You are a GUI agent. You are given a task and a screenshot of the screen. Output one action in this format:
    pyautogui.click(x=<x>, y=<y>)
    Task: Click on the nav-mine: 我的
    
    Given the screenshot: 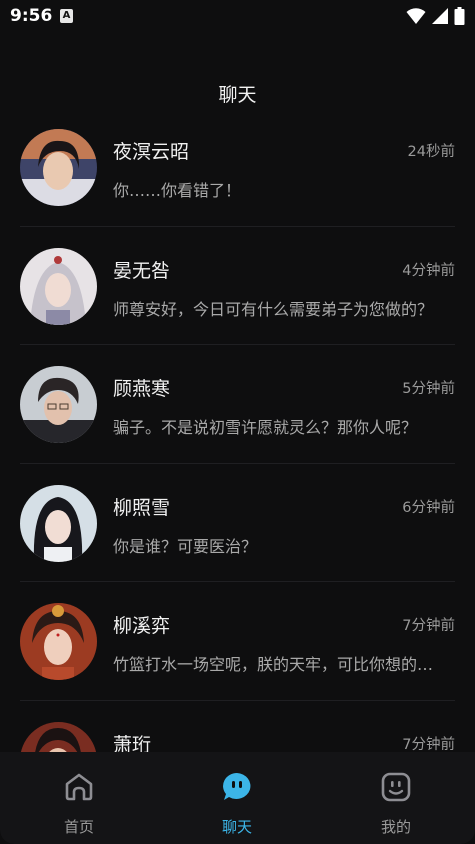 What is the action you would take?
    pyautogui.click(x=396, y=803)
    